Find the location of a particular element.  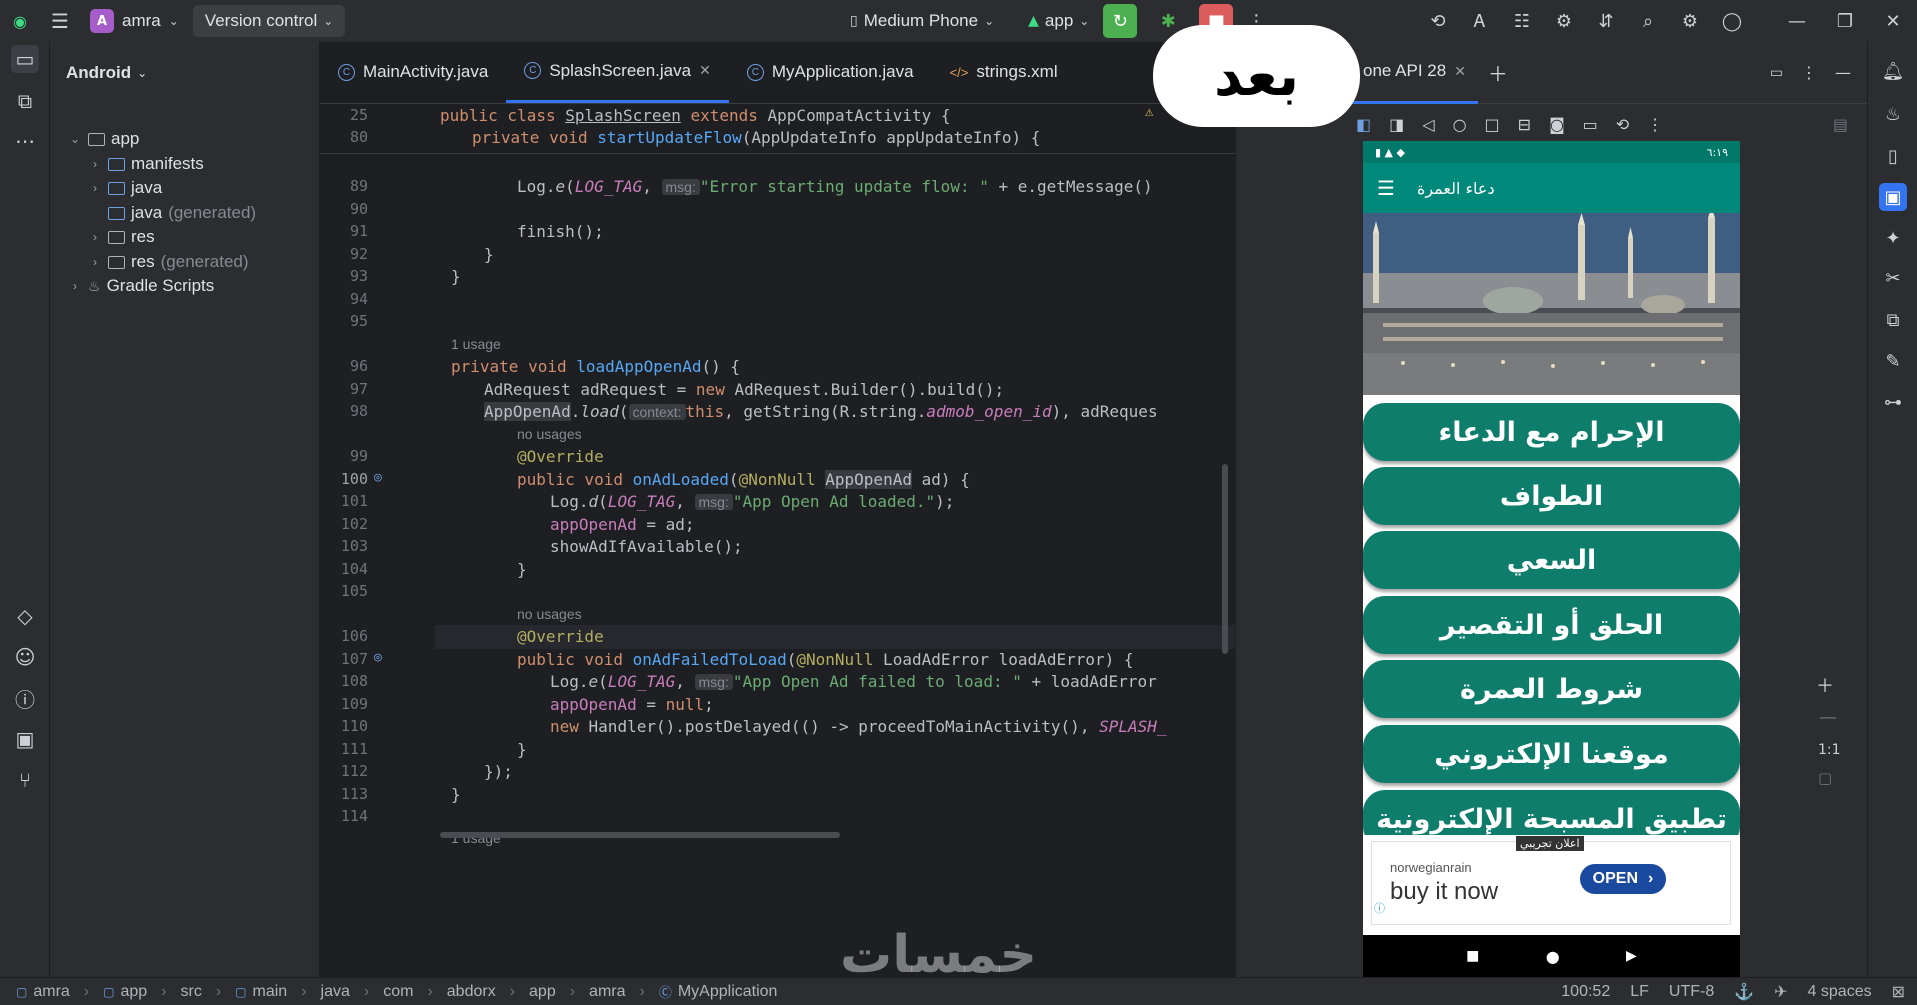

add-device-icon: ＋ is located at coordinates (1498, 72).